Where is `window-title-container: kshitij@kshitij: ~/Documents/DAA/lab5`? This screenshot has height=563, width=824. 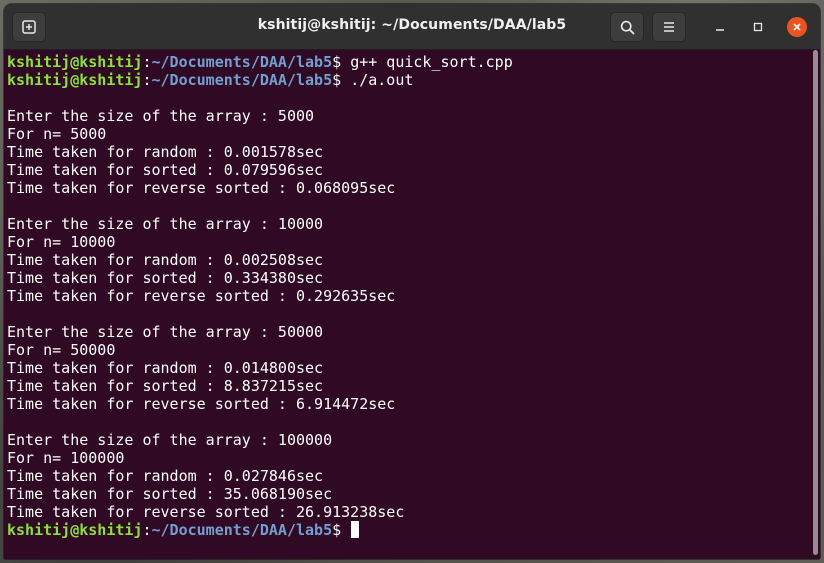 window-title-container: kshitij@kshitij: ~/Documents/DAA/lab5 is located at coordinates (412, 25).